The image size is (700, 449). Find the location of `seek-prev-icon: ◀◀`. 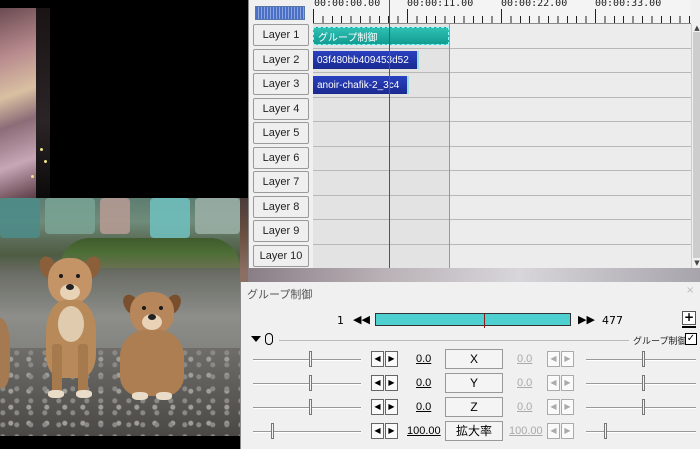

seek-prev-icon: ◀◀ is located at coordinates (361, 320).